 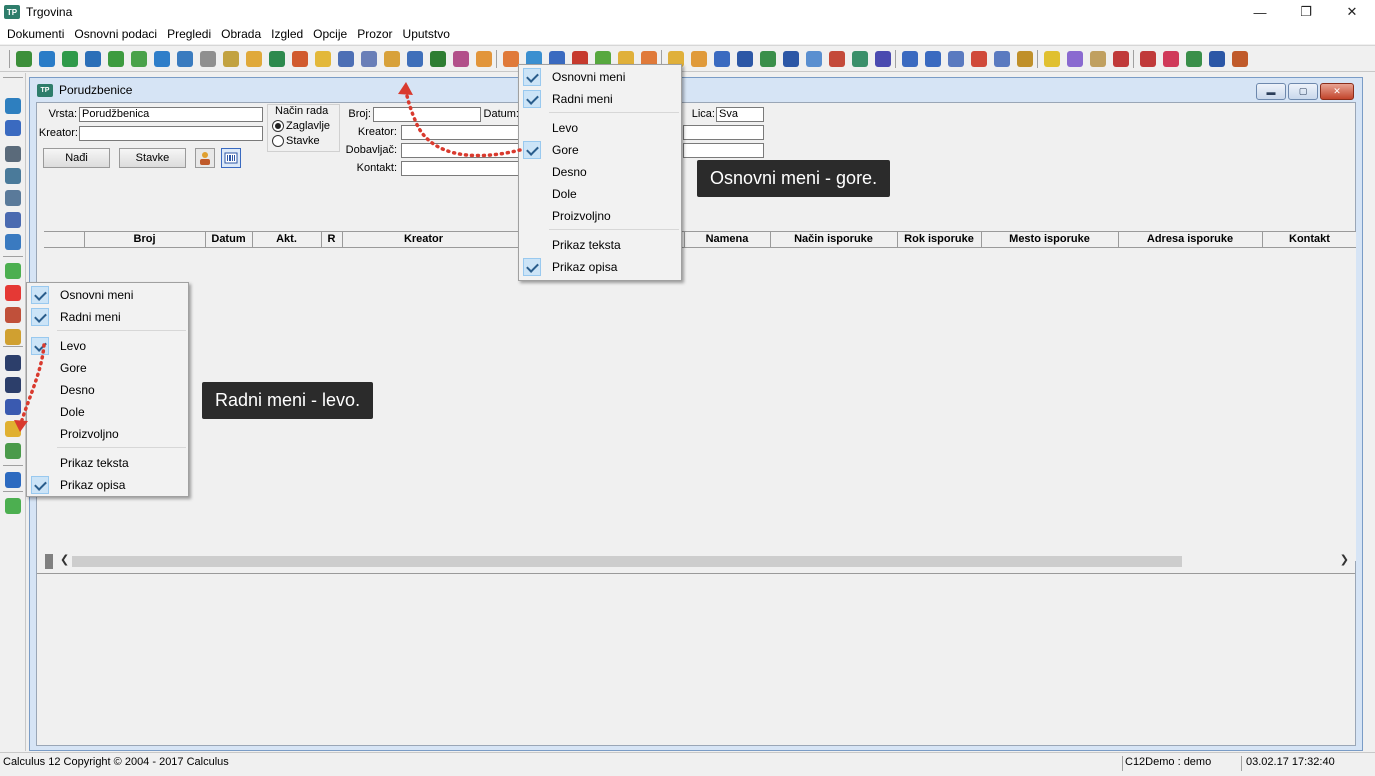 What do you see at coordinates (21, 426) in the screenshot?
I see `arrow-left-head` at bounding box center [21, 426].